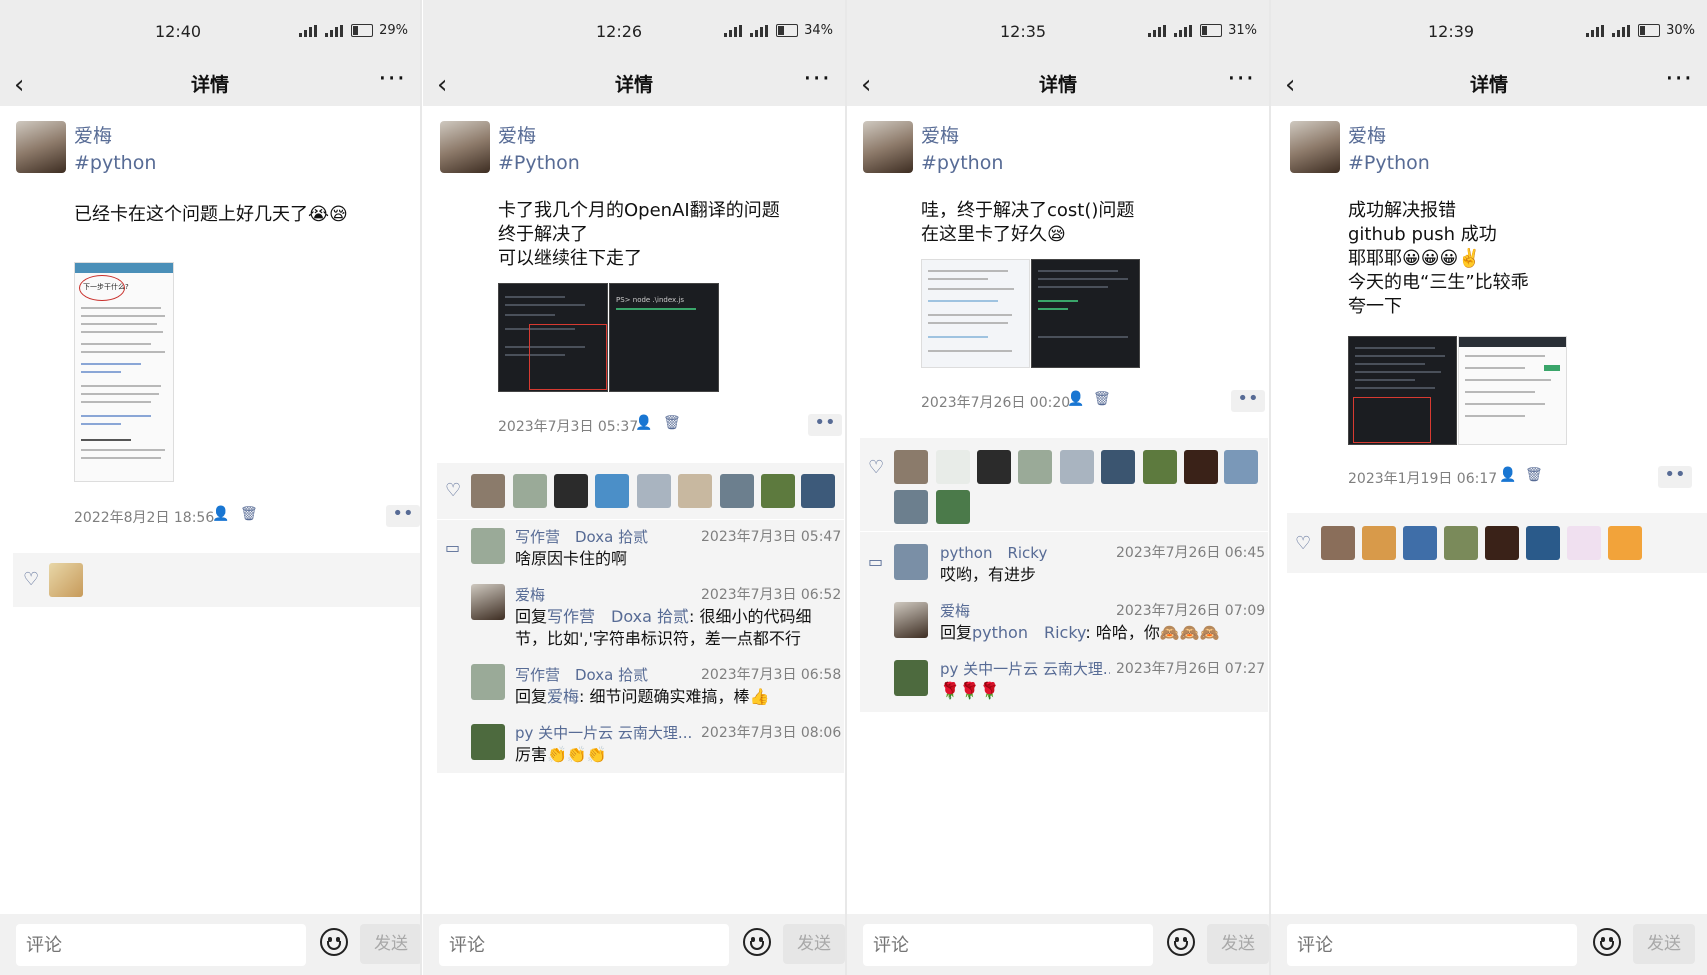 This screenshot has width=1707, height=975. Describe the element at coordinates (996, 403) in the screenshot. I see `post-date: 2023年7月26日 00:20` at that location.